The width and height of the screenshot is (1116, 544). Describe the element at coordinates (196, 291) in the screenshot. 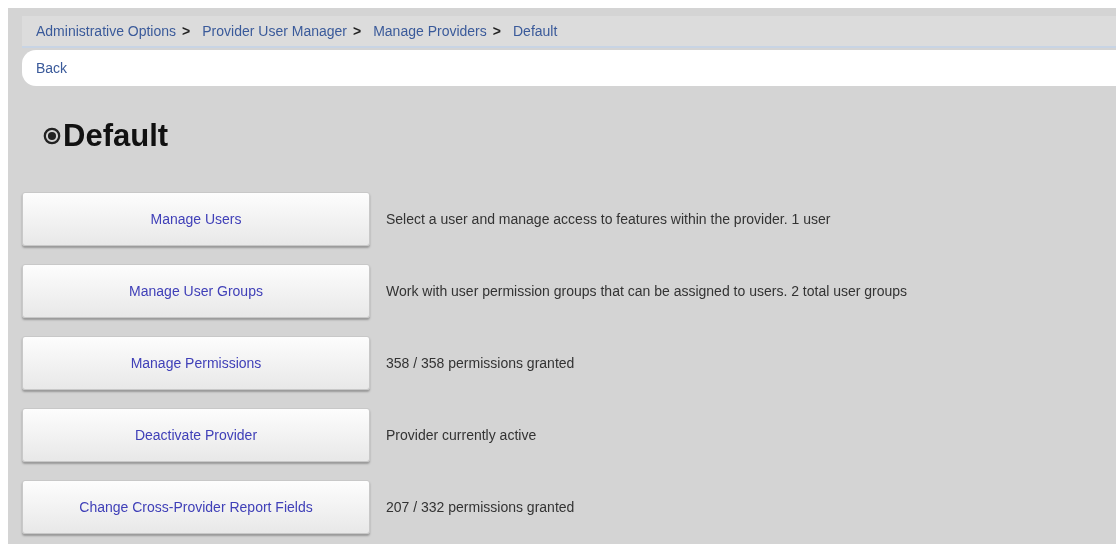

I see `action-button: Manage User Groups` at that location.